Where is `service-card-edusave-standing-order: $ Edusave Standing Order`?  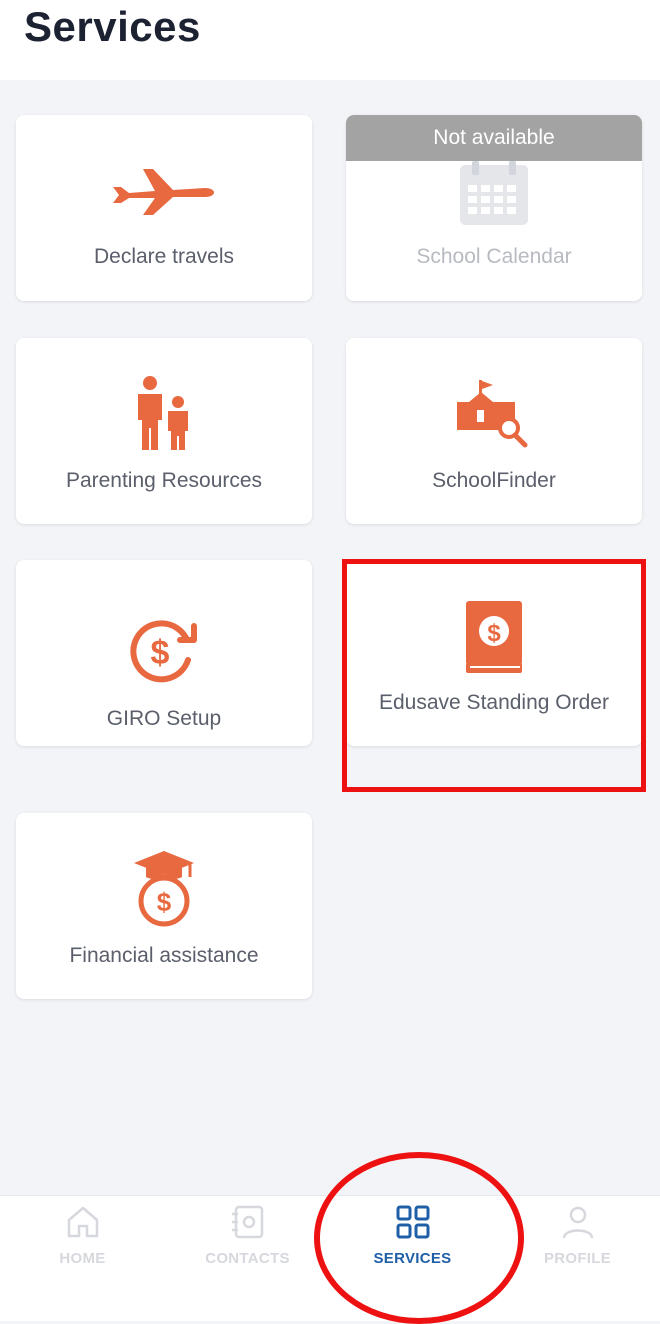 service-card-edusave-standing-order: $ Edusave Standing Order is located at coordinates (494, 653).